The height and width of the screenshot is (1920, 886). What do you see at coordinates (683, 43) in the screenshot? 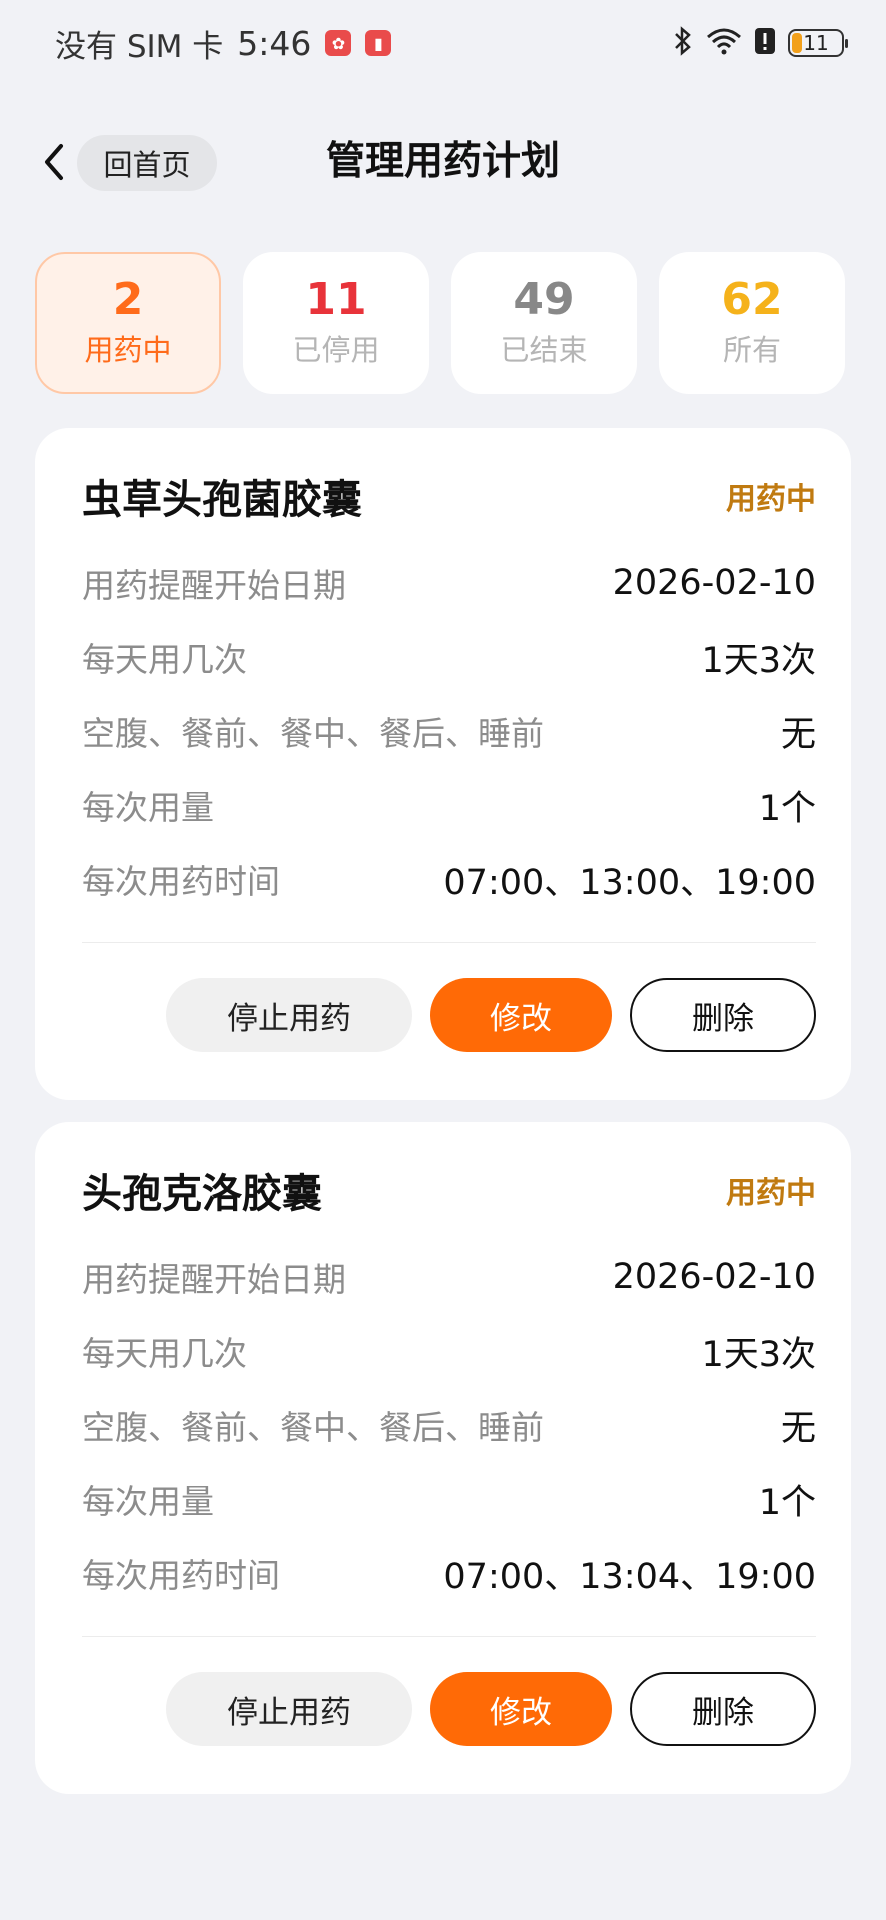
I see `bluetooth-icon` at bounding box center [683, 43].